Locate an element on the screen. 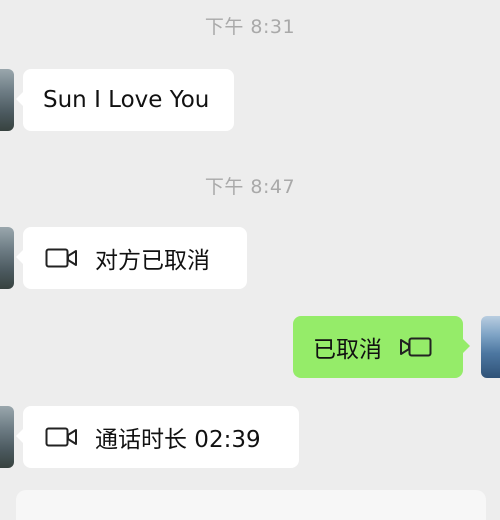 This screenshot has height=520, width=500. video-call-bubble: 通话时长 02:39 is located at coordinates (157, 437).